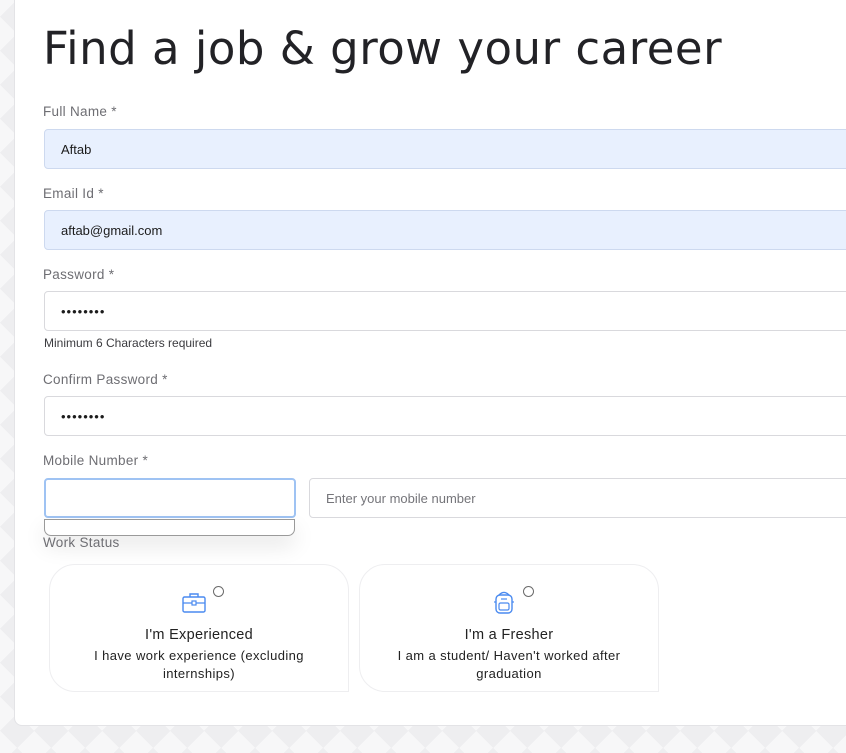  I want to click on country-code-dropdown, so click(169, 527).